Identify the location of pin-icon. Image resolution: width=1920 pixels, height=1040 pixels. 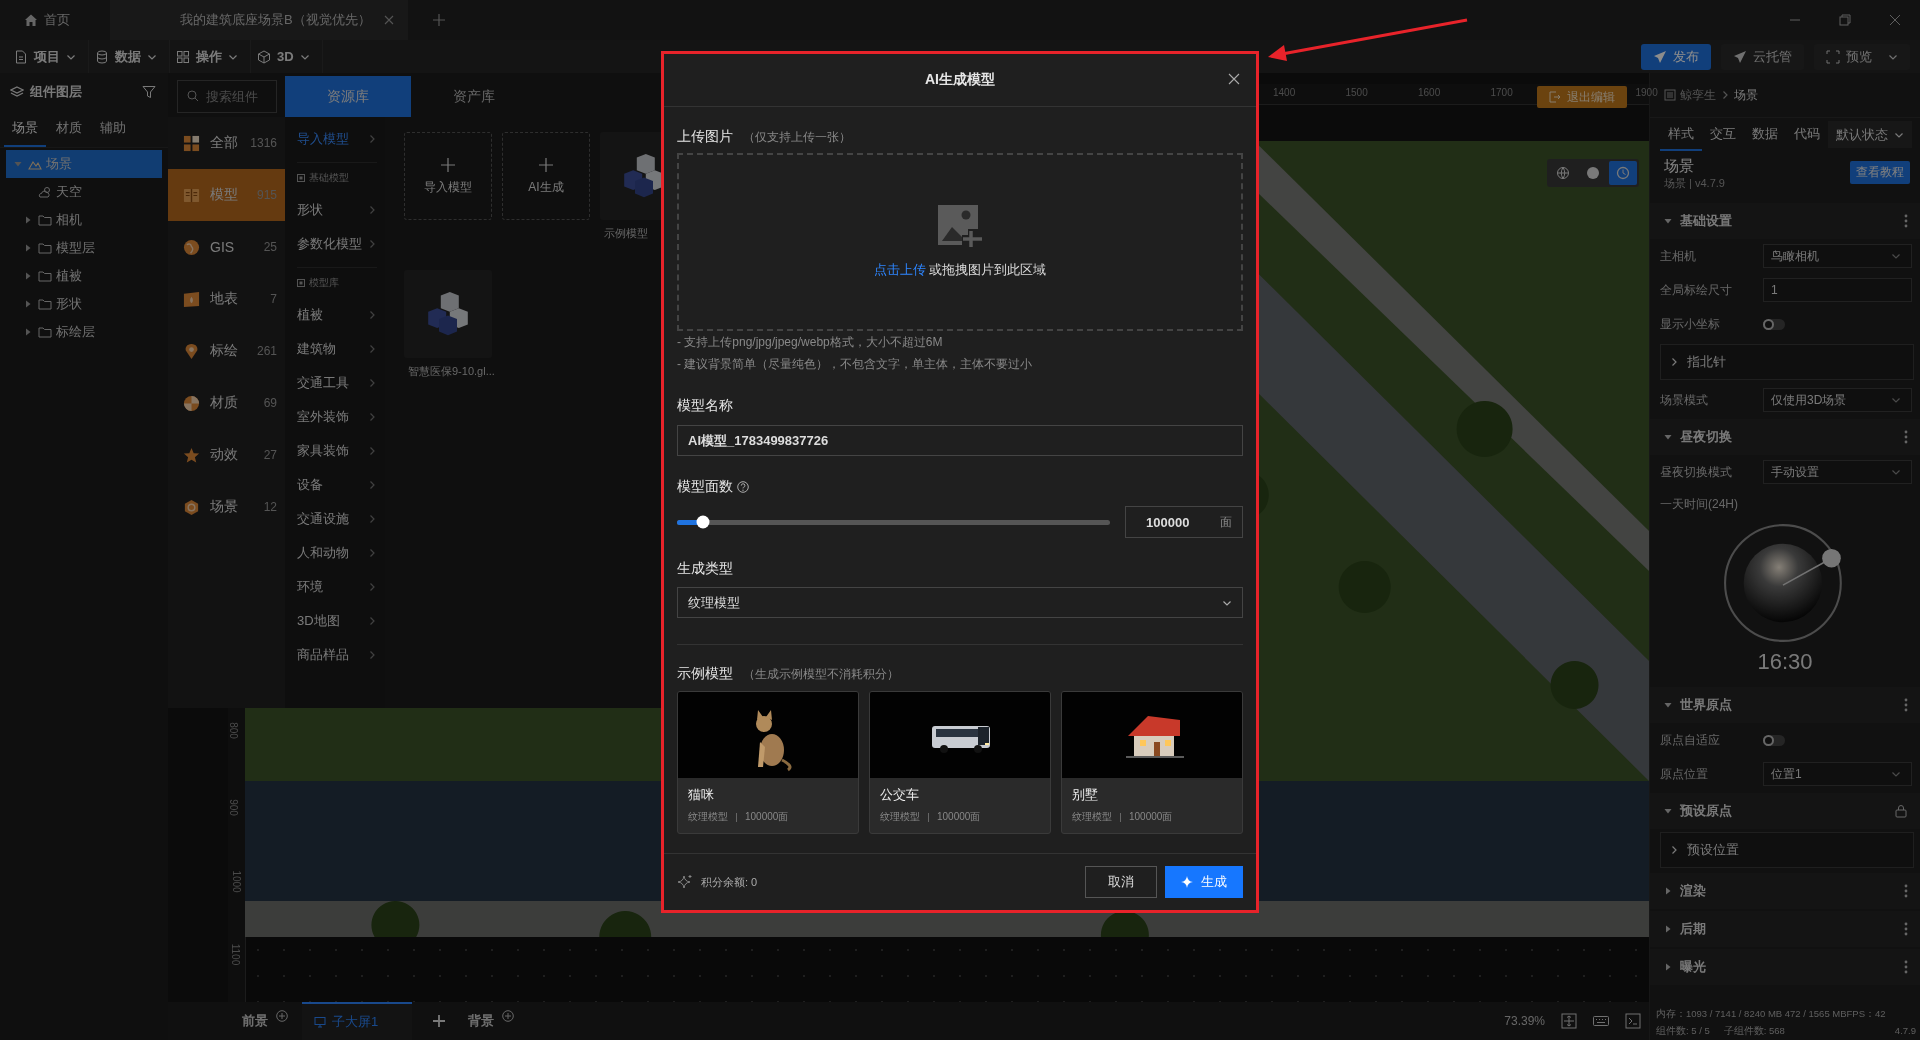
(191, 351).